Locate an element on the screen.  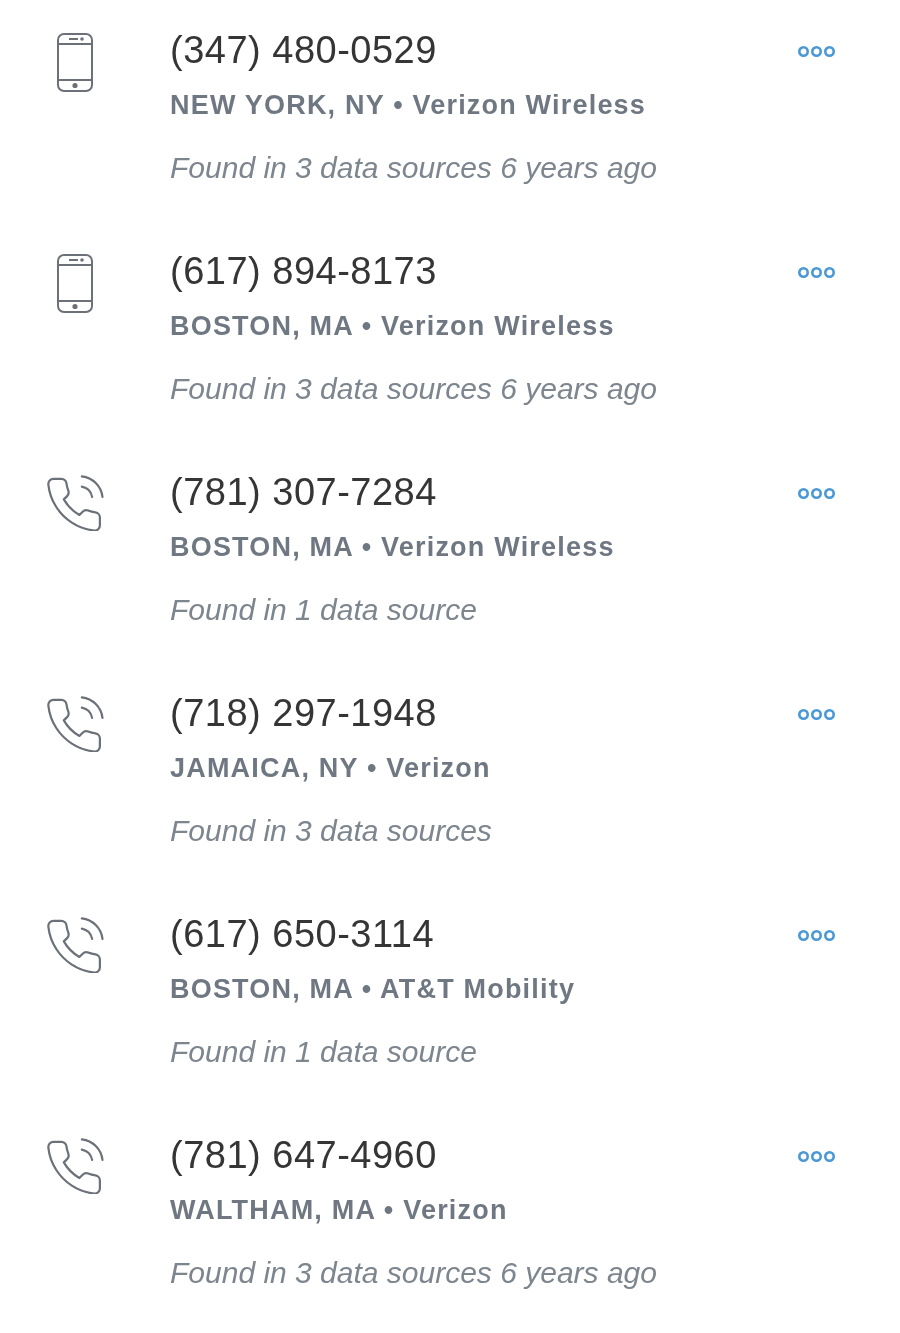
location-carrier-text: NEW YORK, NY • Verizon Wireless is located at coordinates (409, 105).